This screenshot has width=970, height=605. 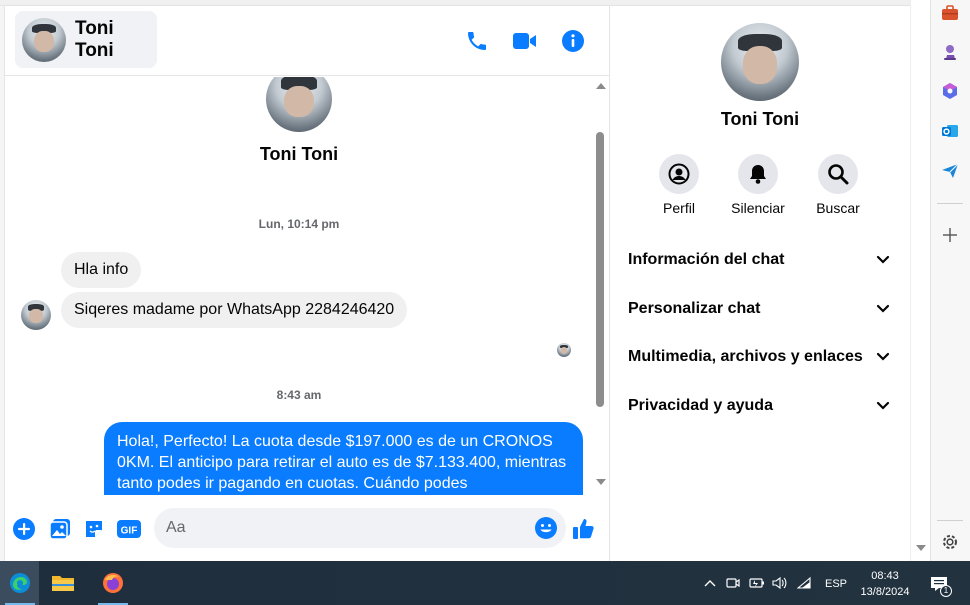 What do you see at coordinates (129, 531) in the screenshot?
I see `gif-label: GIF` at bounding box center [129, 531].